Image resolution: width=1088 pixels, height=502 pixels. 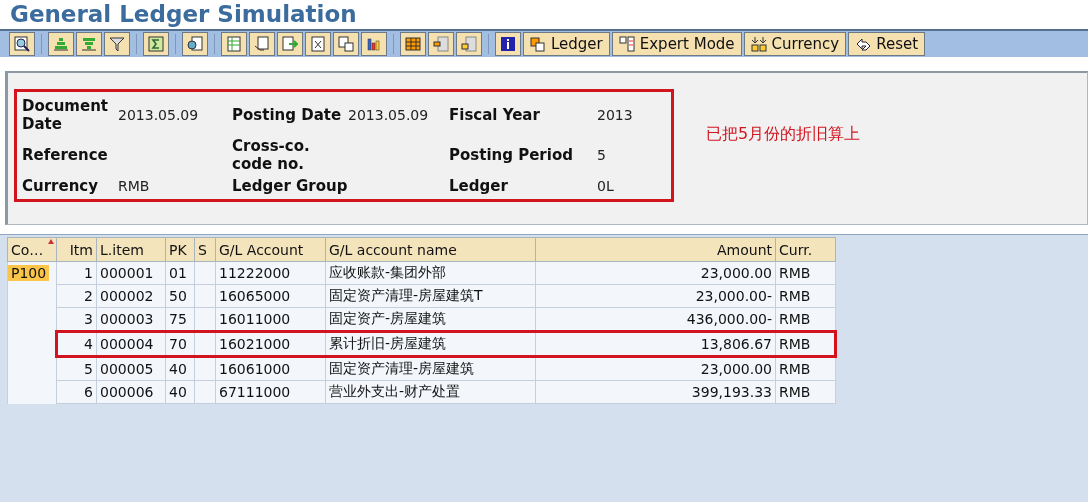 I want to click on table-cell: 000004, so click(x=131, y=344).